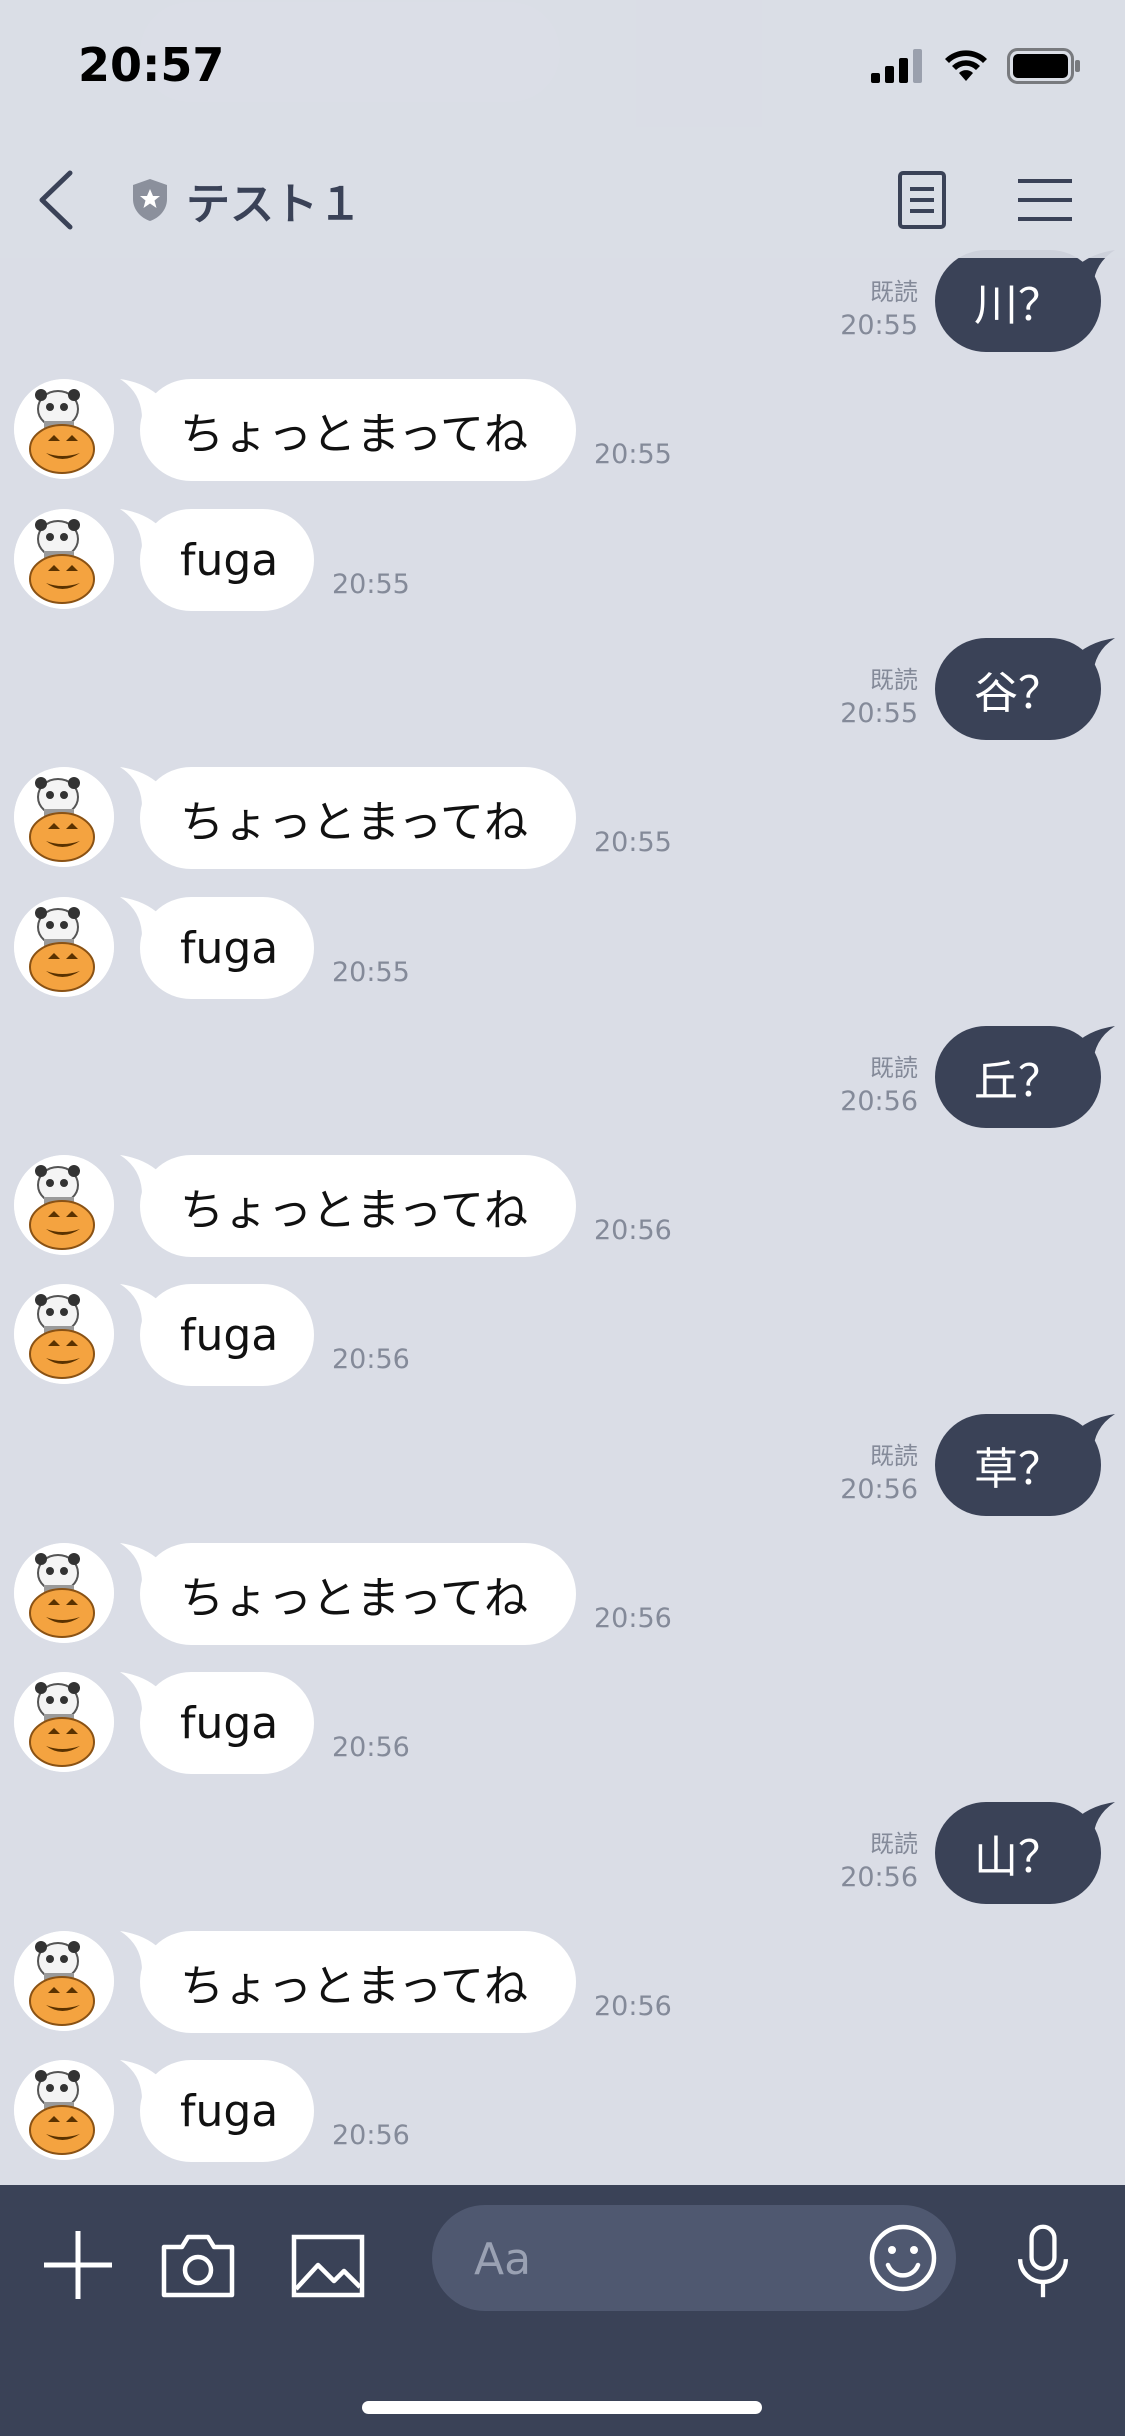 The image size is (1125, 2436). What do you see at coordinates (328, 2265) in the screenshot?
I see `image-icon` at bounding box center [328, 2265].